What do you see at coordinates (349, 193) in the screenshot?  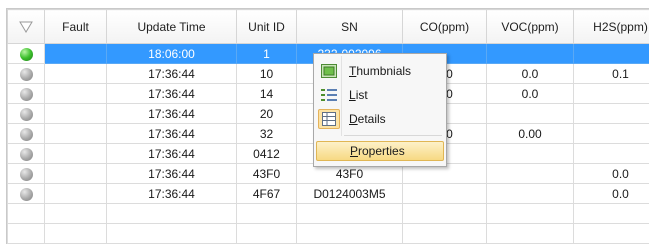 I see `sn-cell: D0124003M5` at bounding box center [349, 193].